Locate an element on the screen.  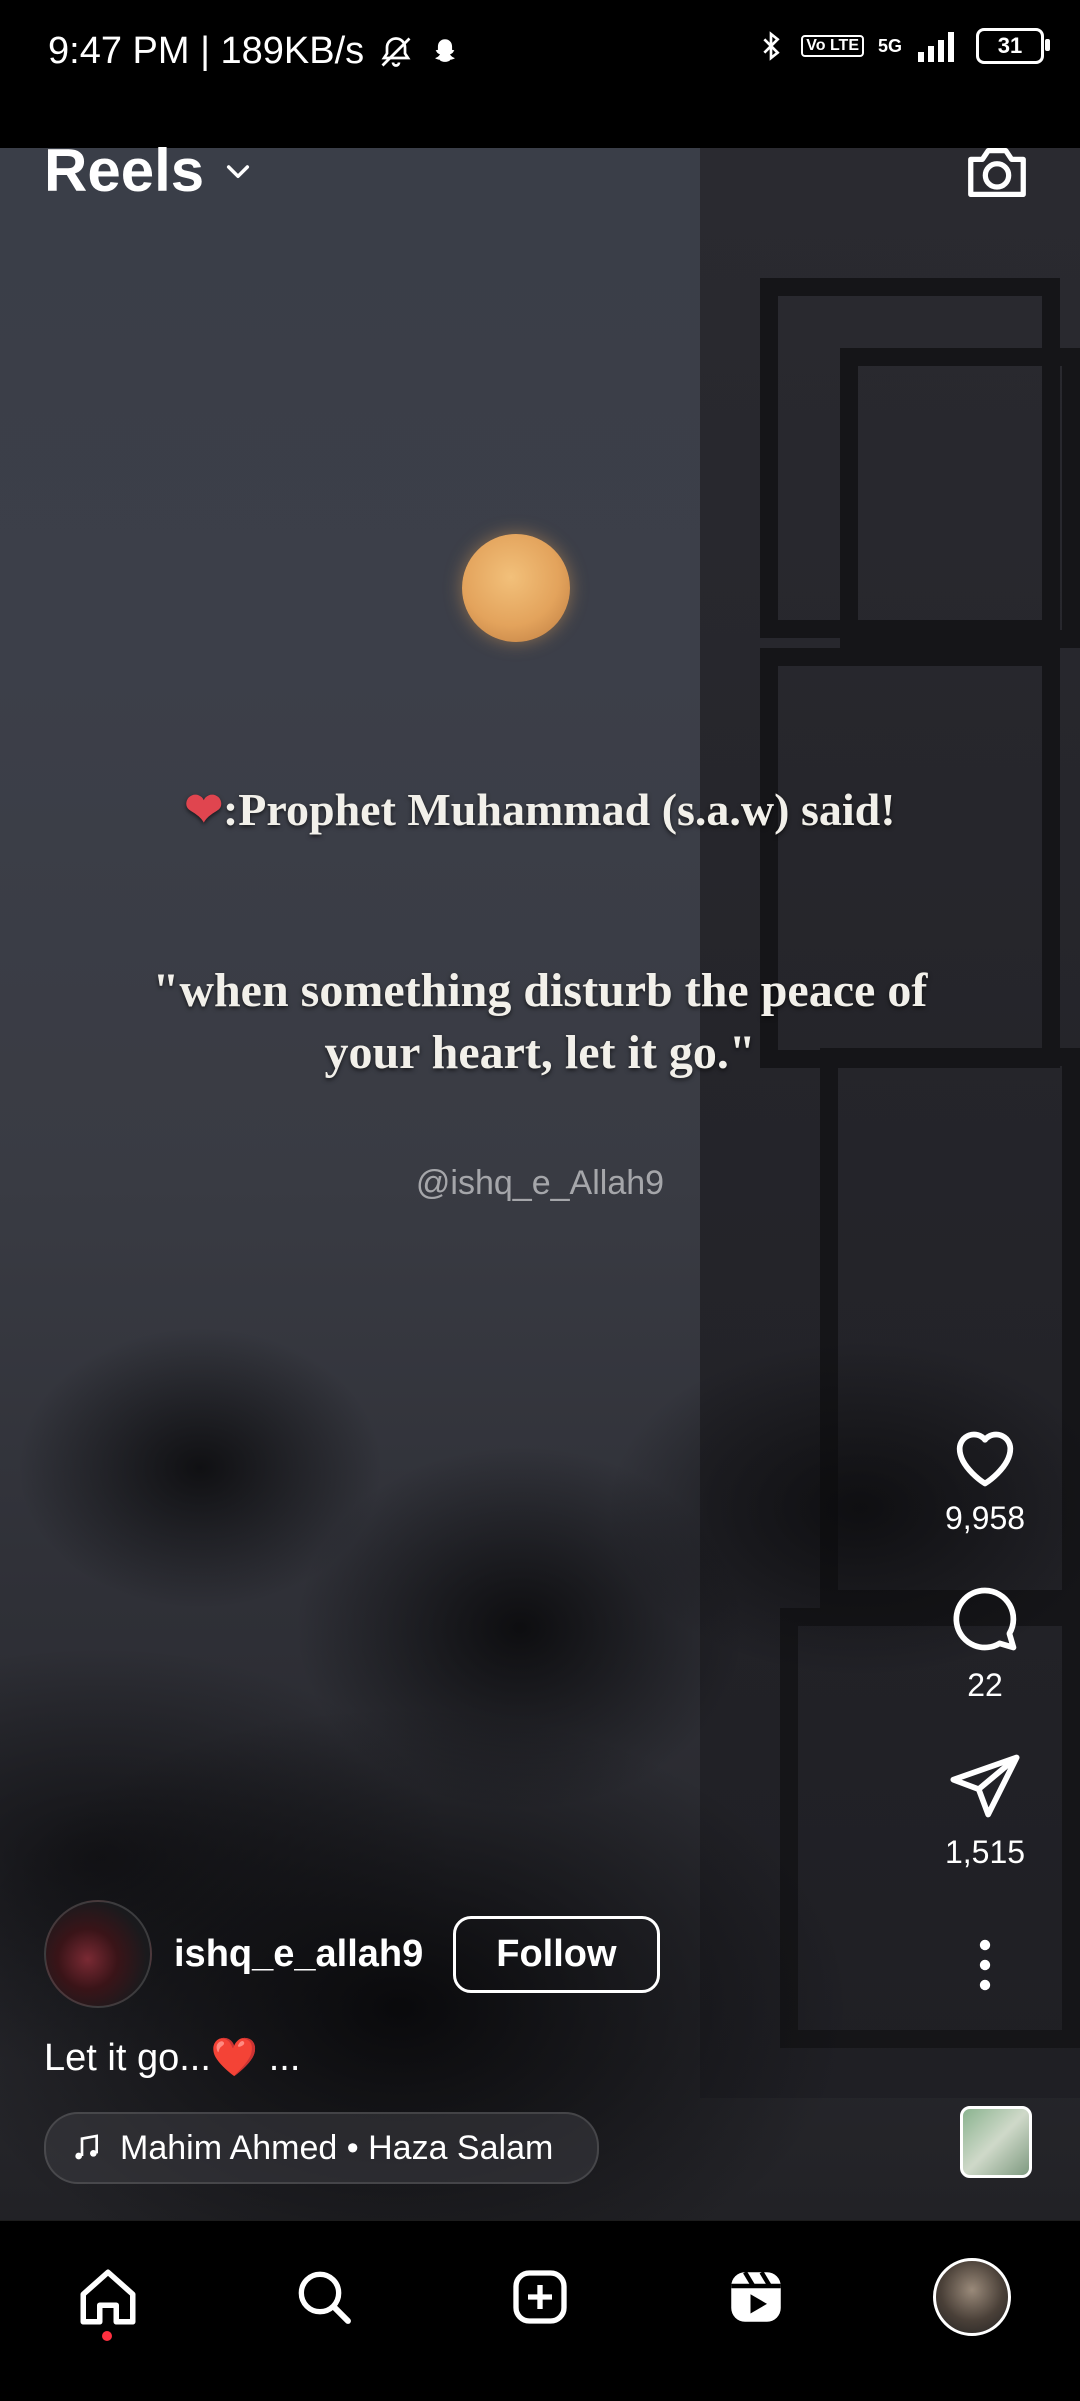
status-time-speed: 9:47 PM | 189KB/s is located at coordinates (206, 51).